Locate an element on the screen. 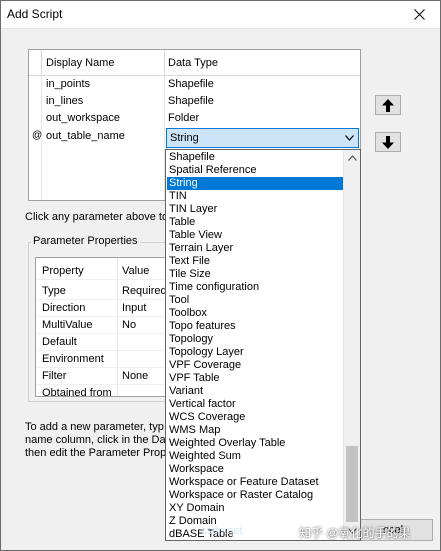  grid-row: in_points Shapefile is located at coordinates (194, 85).